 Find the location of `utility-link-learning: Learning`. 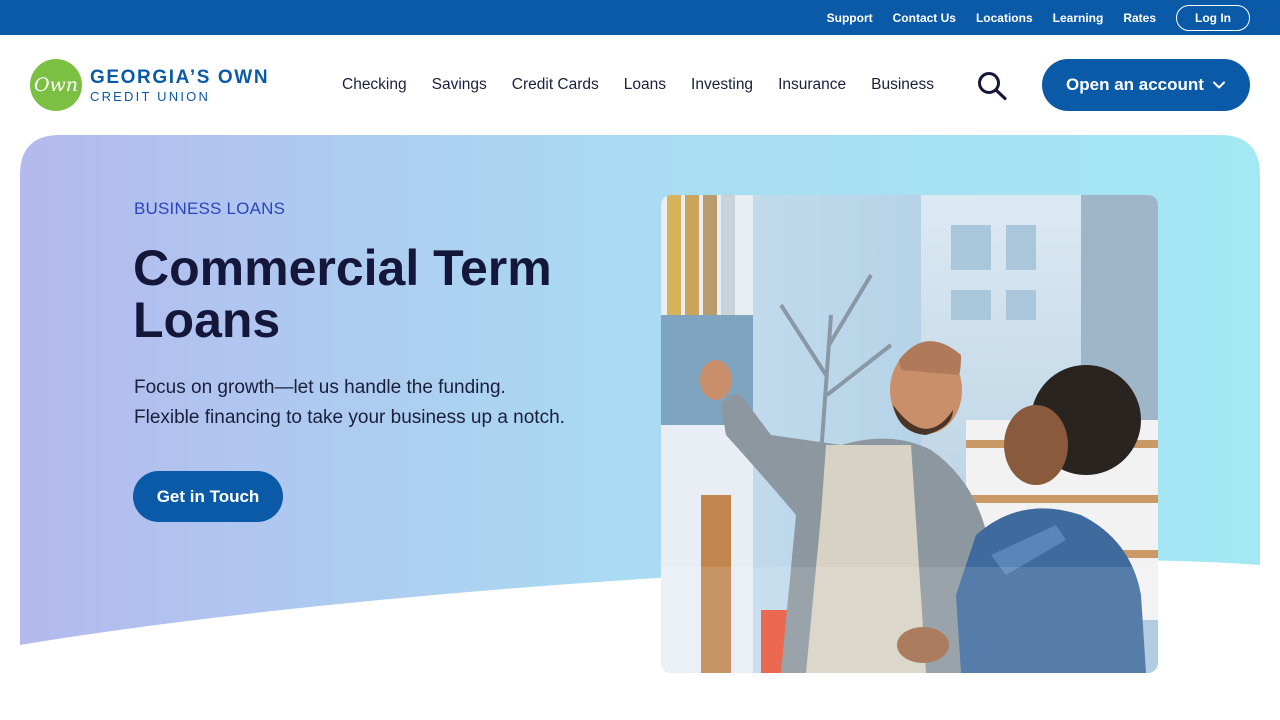

utility-link-learning: Learning is located at coordinates (1078, 18).